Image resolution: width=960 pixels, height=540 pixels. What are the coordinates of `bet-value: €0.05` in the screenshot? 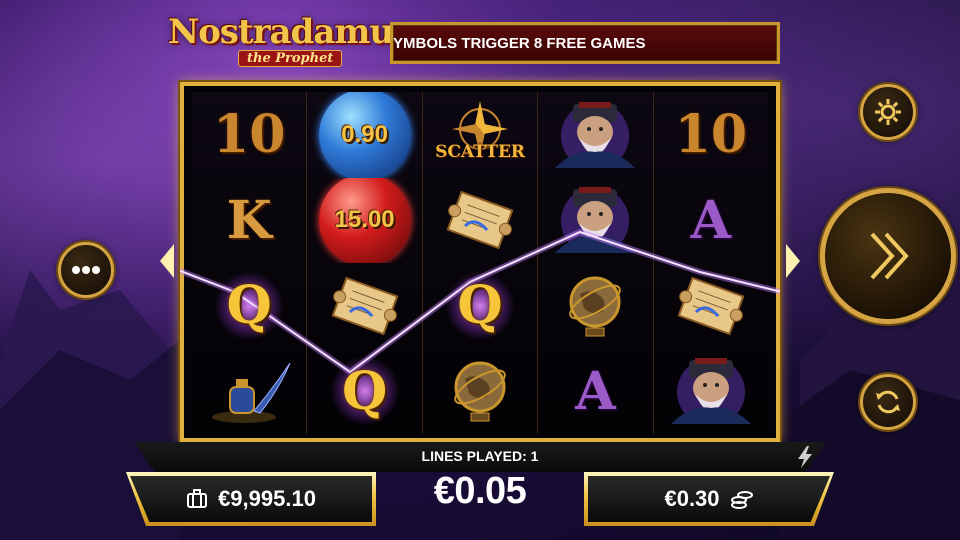 It's located at (480, 491).